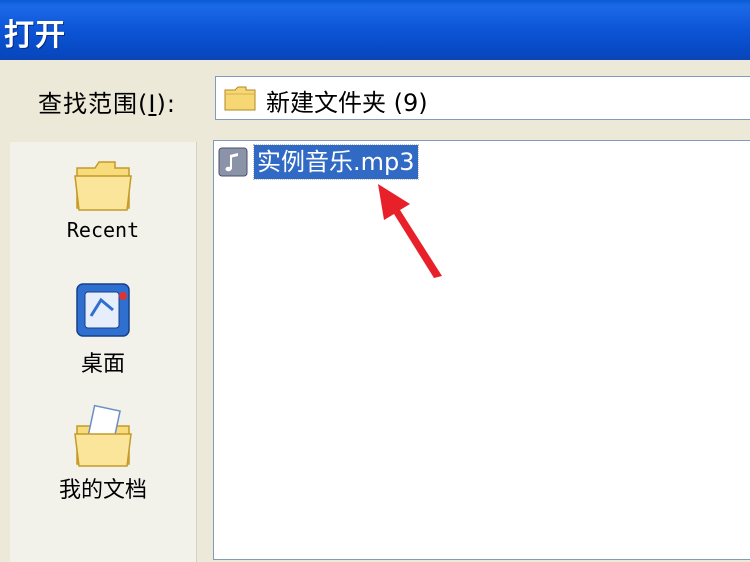 Image resolution: width=750 pixels, height=562 pixels. Describe the element at coordinates (166, 104) in the screenshot. I see `look-in-label-suffix: ):` at that location.